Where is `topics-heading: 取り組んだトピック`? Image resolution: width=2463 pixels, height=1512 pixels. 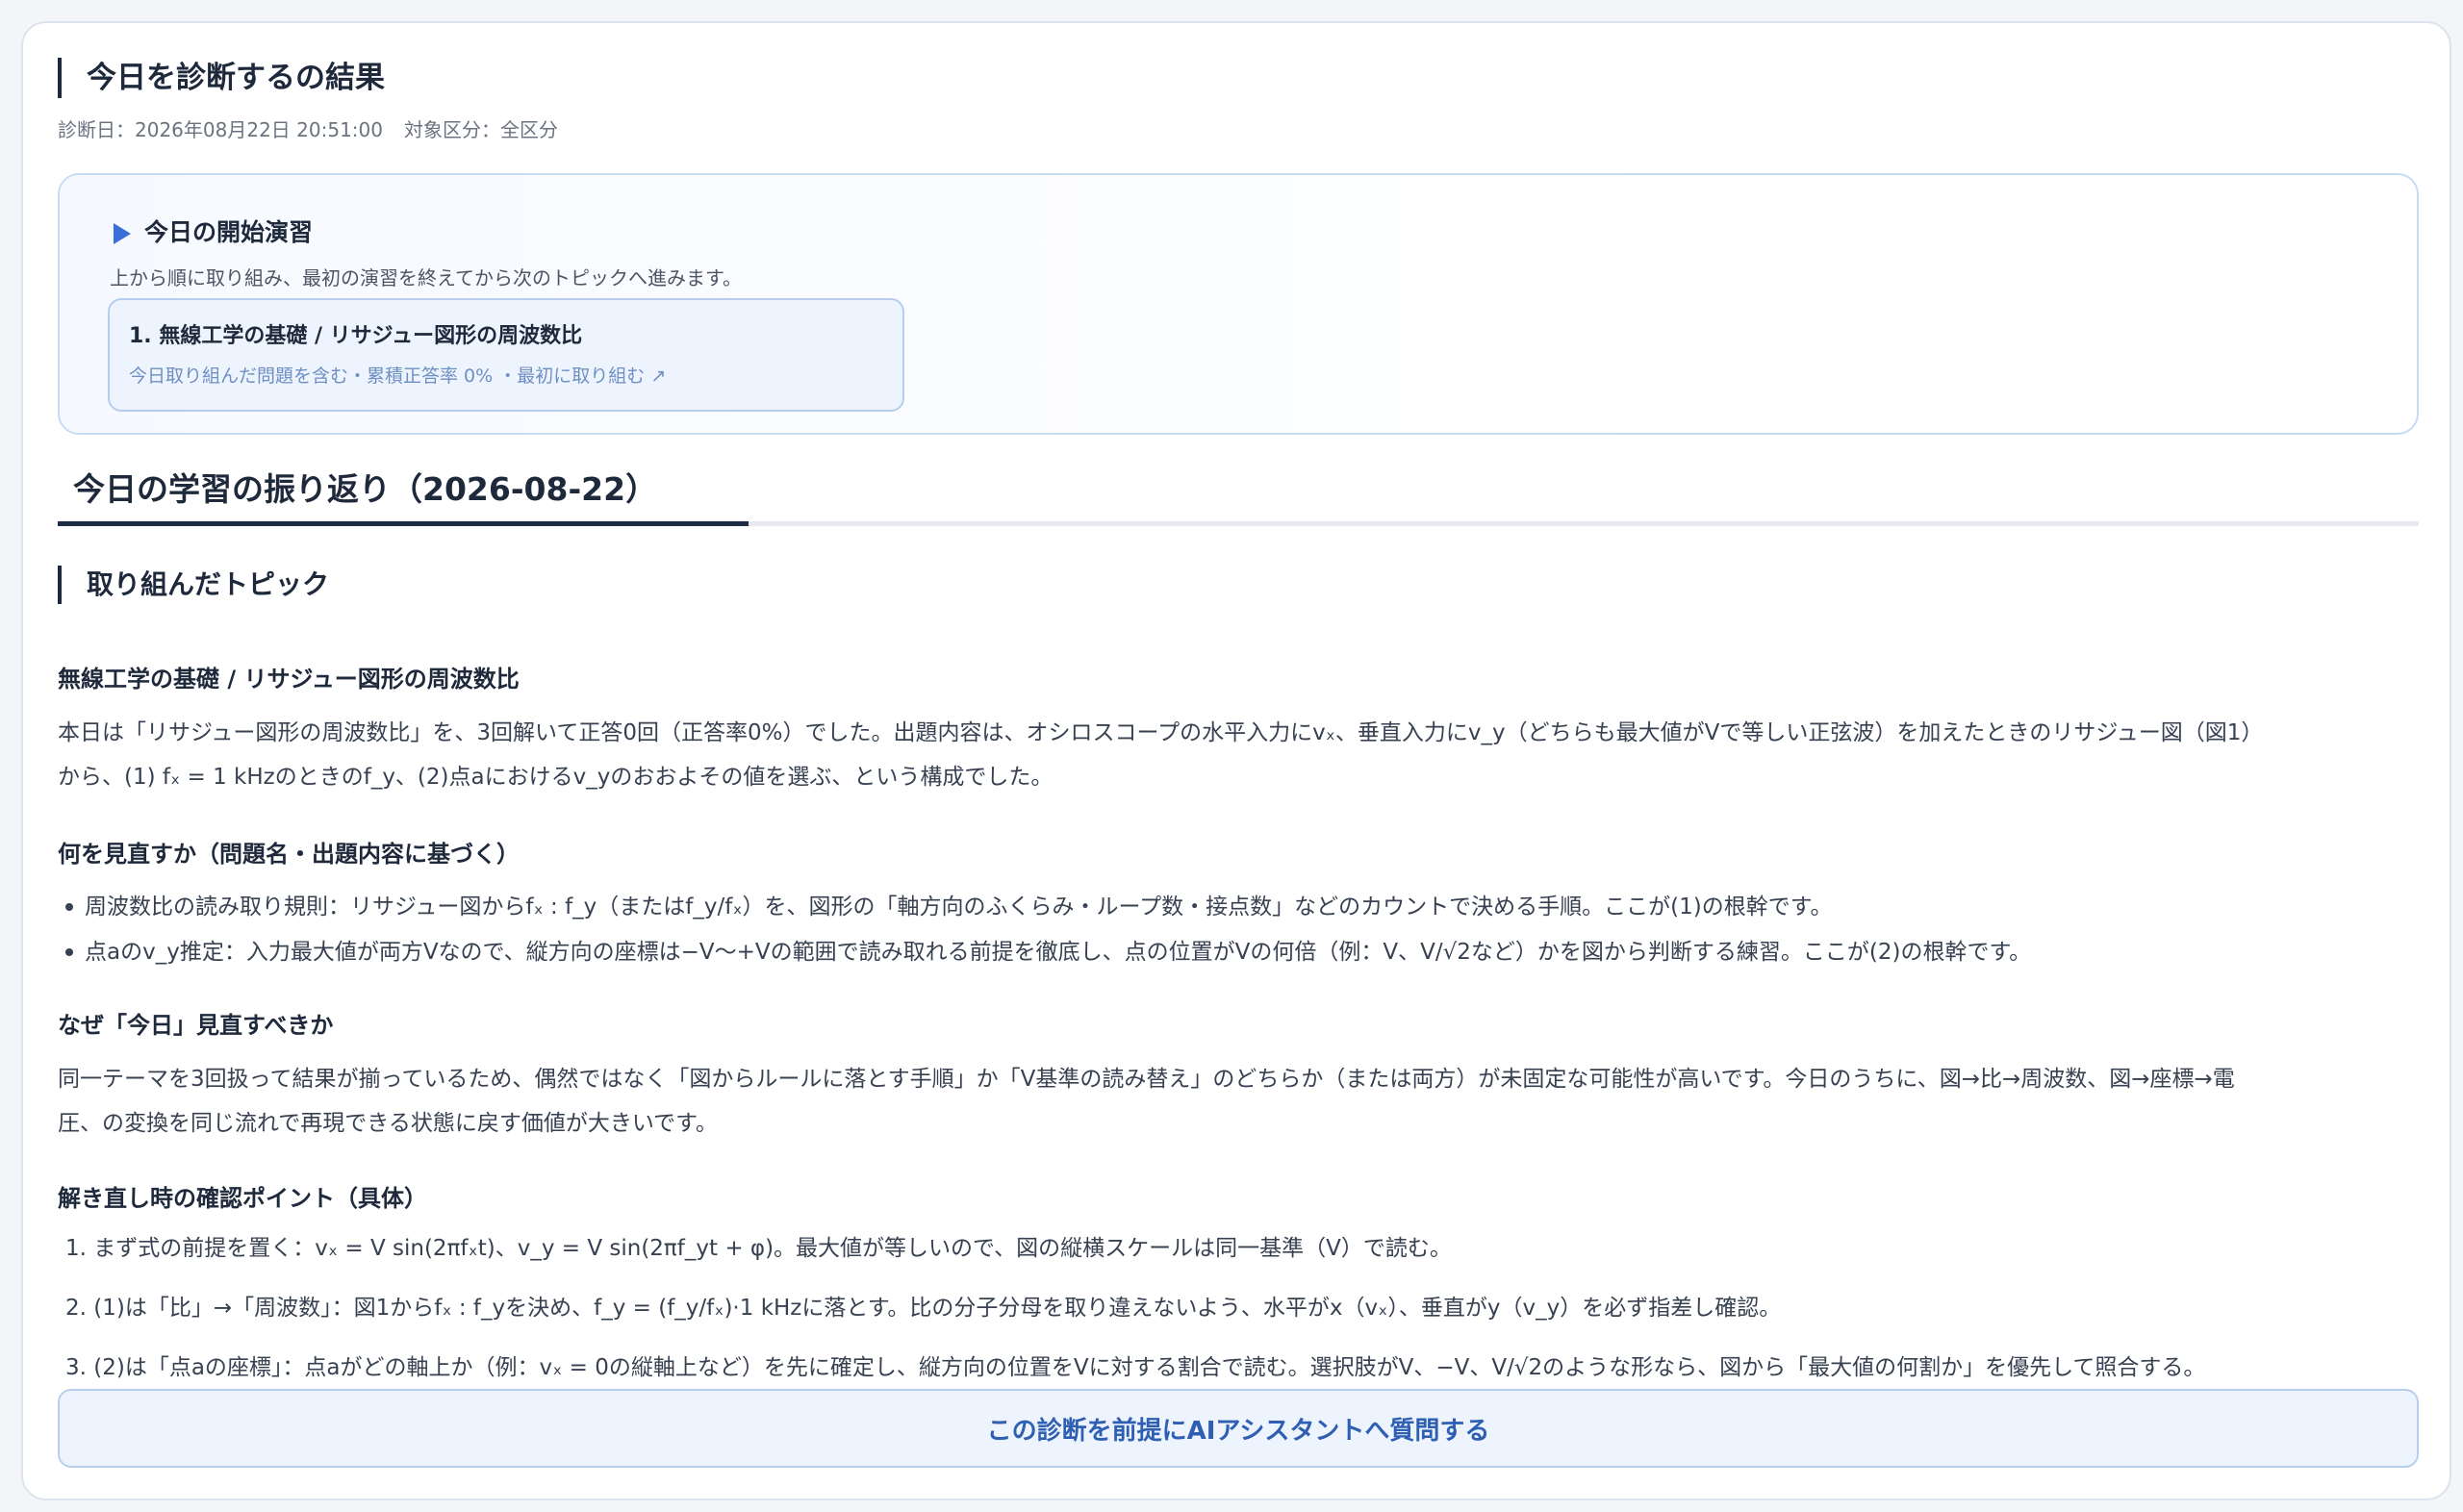
topics-heading: 取り組んだトピック is located at coordinates (209, 584).